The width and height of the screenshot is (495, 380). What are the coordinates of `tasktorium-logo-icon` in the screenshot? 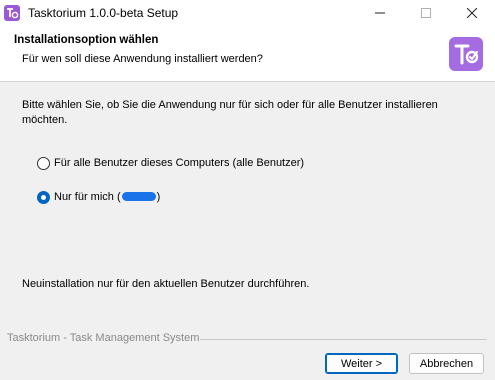 It's located at (466, 54).